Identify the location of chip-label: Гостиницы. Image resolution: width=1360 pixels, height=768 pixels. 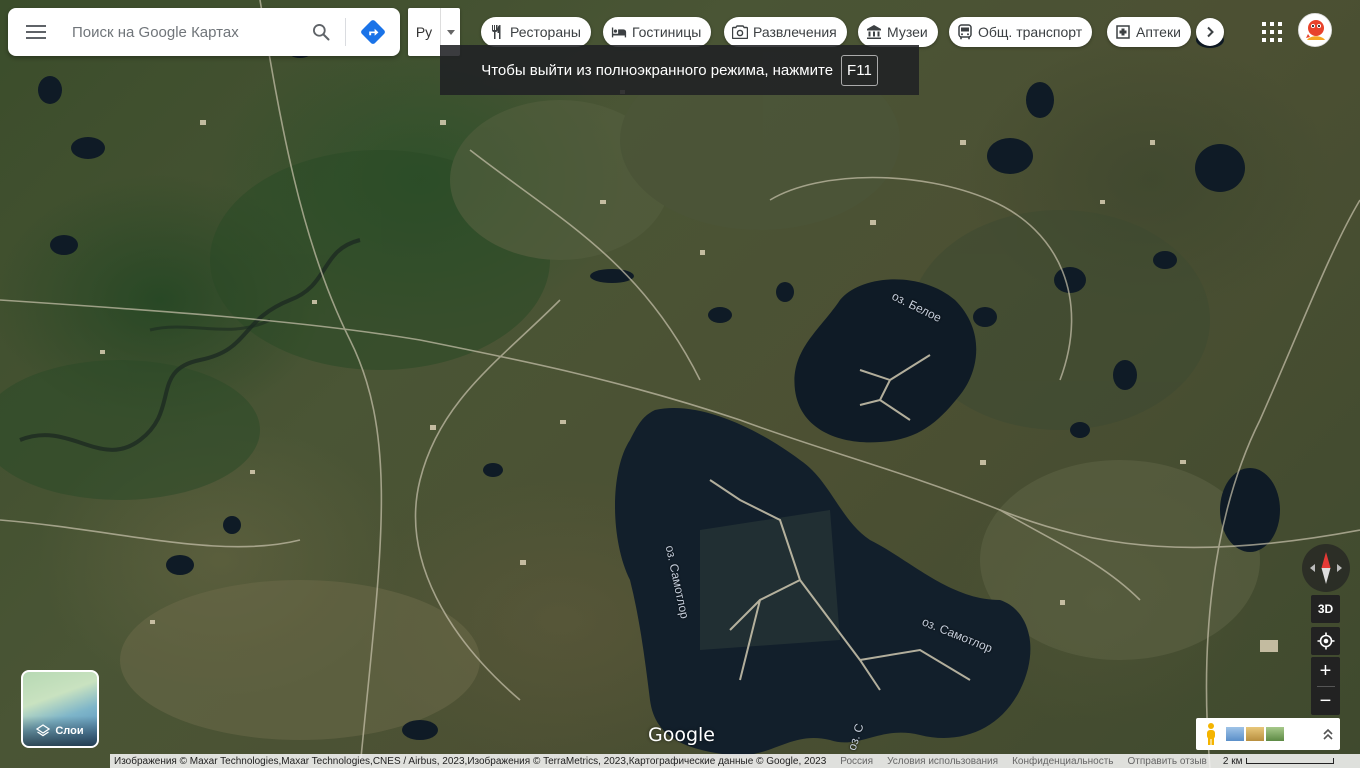
(667, 32).